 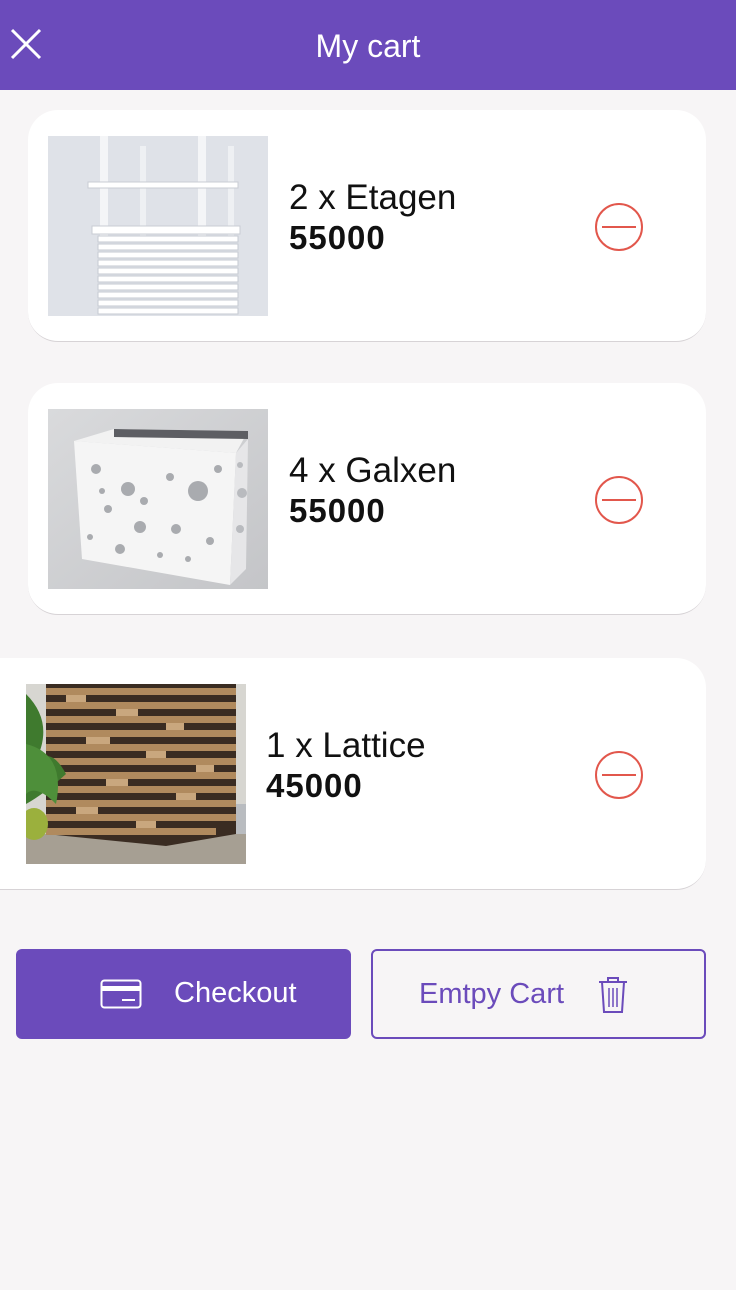 I want to click on empty-cart-button: Emtpy Cart, so click(x=538, y=994).